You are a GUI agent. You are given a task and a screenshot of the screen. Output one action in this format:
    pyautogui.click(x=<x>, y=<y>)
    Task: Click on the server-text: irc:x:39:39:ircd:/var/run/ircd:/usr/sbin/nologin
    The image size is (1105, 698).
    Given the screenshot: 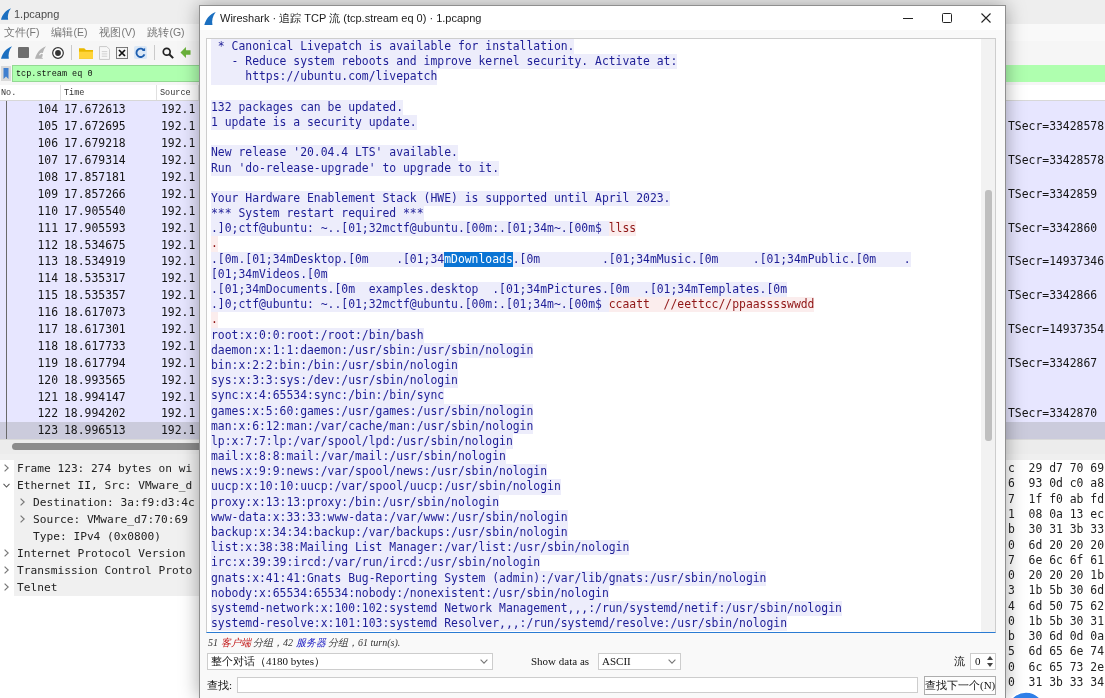 What is the action you would take?
    pyautogui.click(x=376, y=563)
    